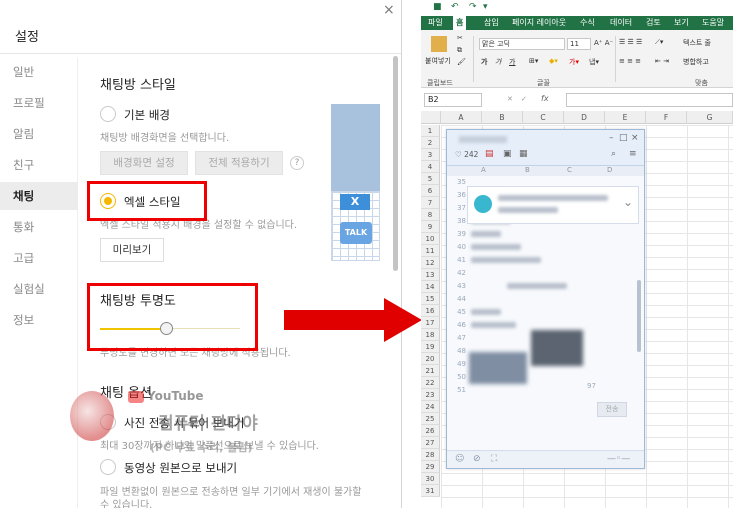 This screenshot has width=733, height=508. Describe the element at coordinates (603, 43) in the screenshot. I see `font-grow-icon: A⁺ A⁻` at that location.